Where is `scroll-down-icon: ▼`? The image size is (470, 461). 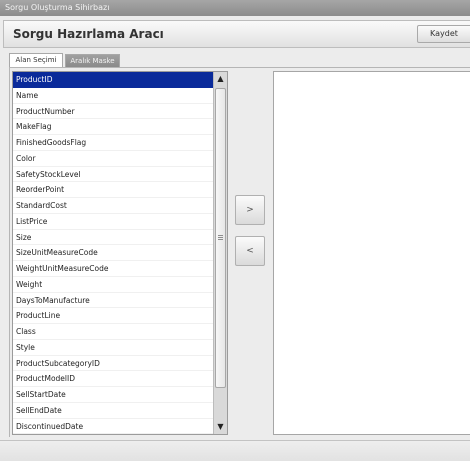
scroll-down-icon: ▼ is located at coordinates (220, 427).